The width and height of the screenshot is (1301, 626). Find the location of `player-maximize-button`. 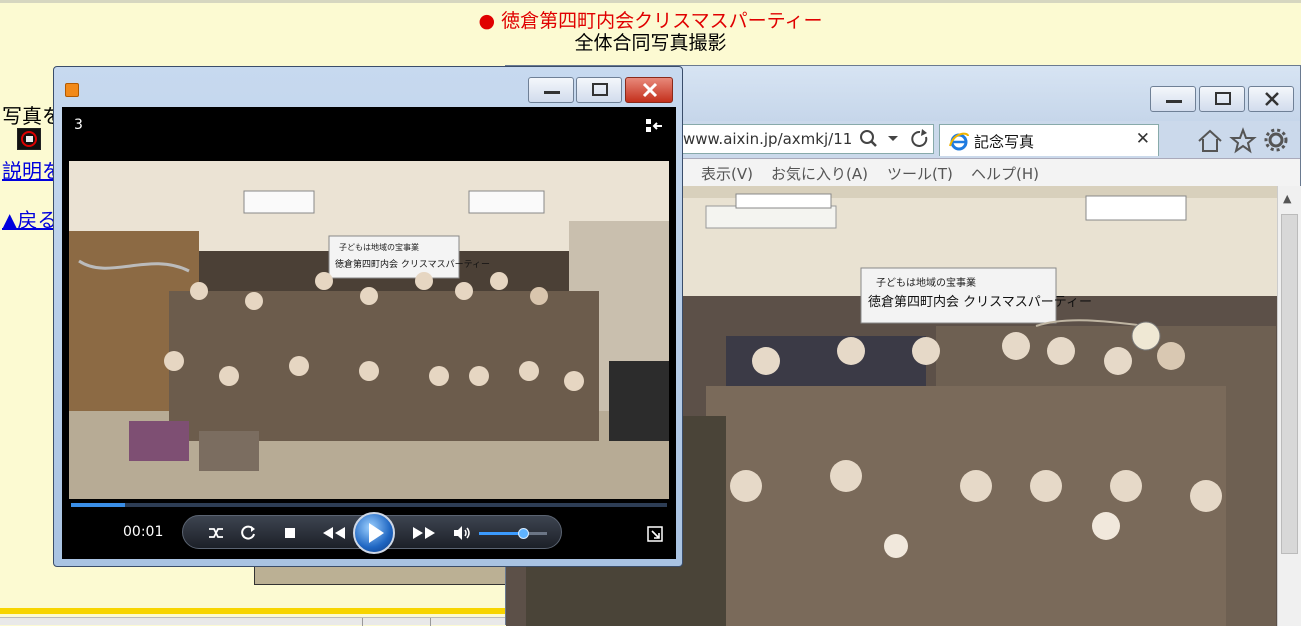

player-maximize-button is located at coordinates (599, 90).